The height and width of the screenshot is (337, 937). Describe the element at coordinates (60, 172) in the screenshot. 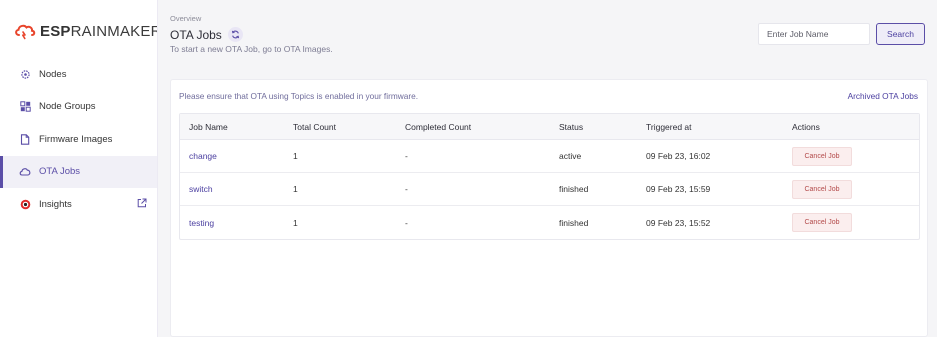

I see `sidebar-item-label: OTA Jobs` at that location.